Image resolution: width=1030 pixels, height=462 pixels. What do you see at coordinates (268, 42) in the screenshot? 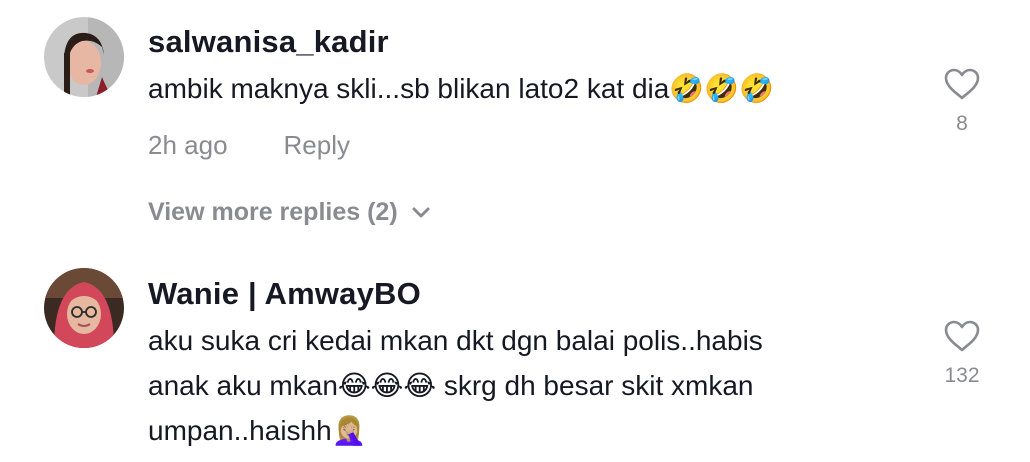
I see `comment-username: salwanisa_kadir` at bounding box center [268, 42].